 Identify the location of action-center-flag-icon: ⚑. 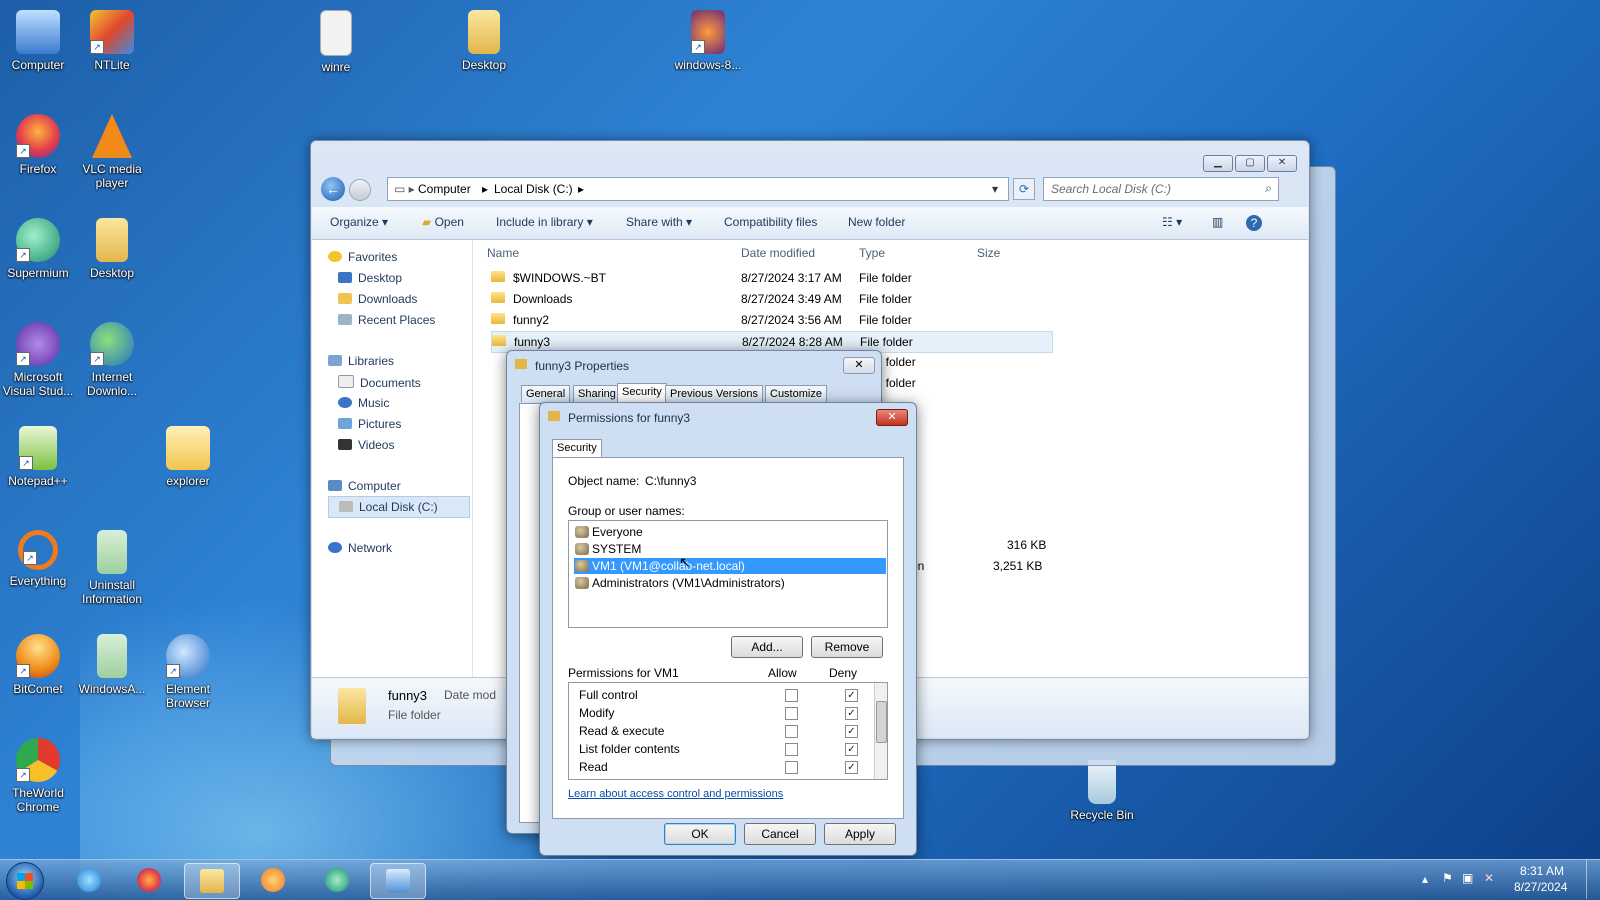
(1447, 878).